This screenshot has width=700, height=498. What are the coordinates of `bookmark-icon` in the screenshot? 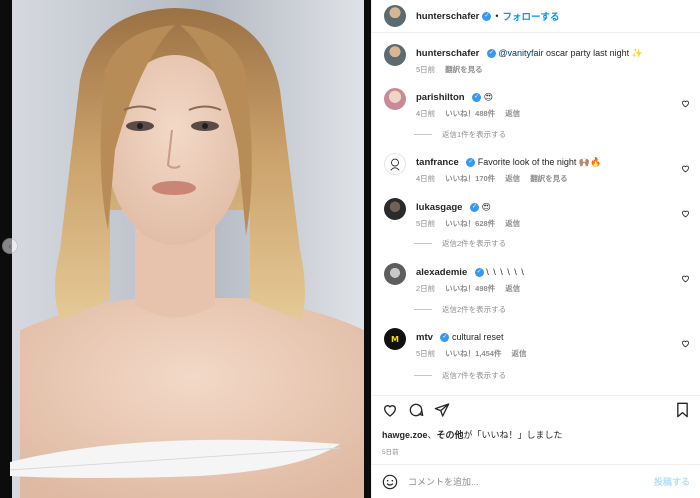 It's located at (682, 410).